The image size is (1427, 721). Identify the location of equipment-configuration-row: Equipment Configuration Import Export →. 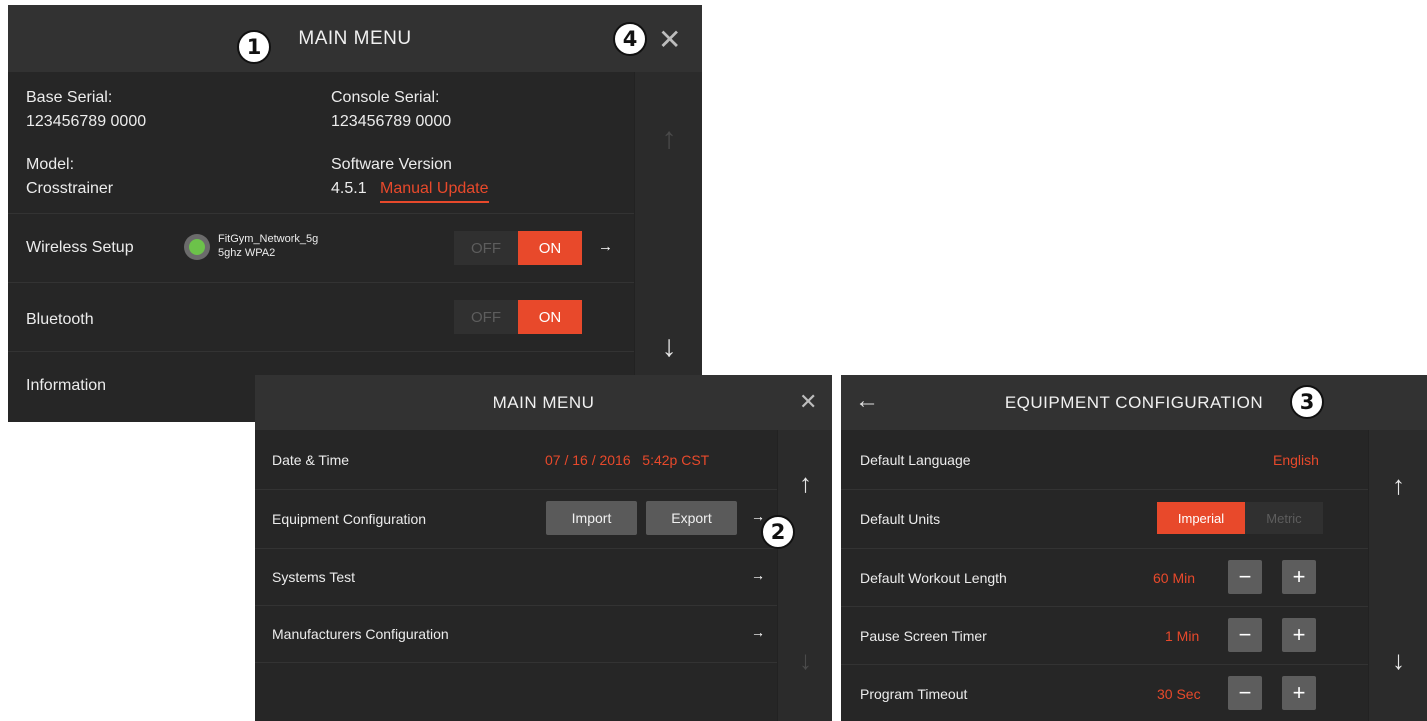
(516, 519).